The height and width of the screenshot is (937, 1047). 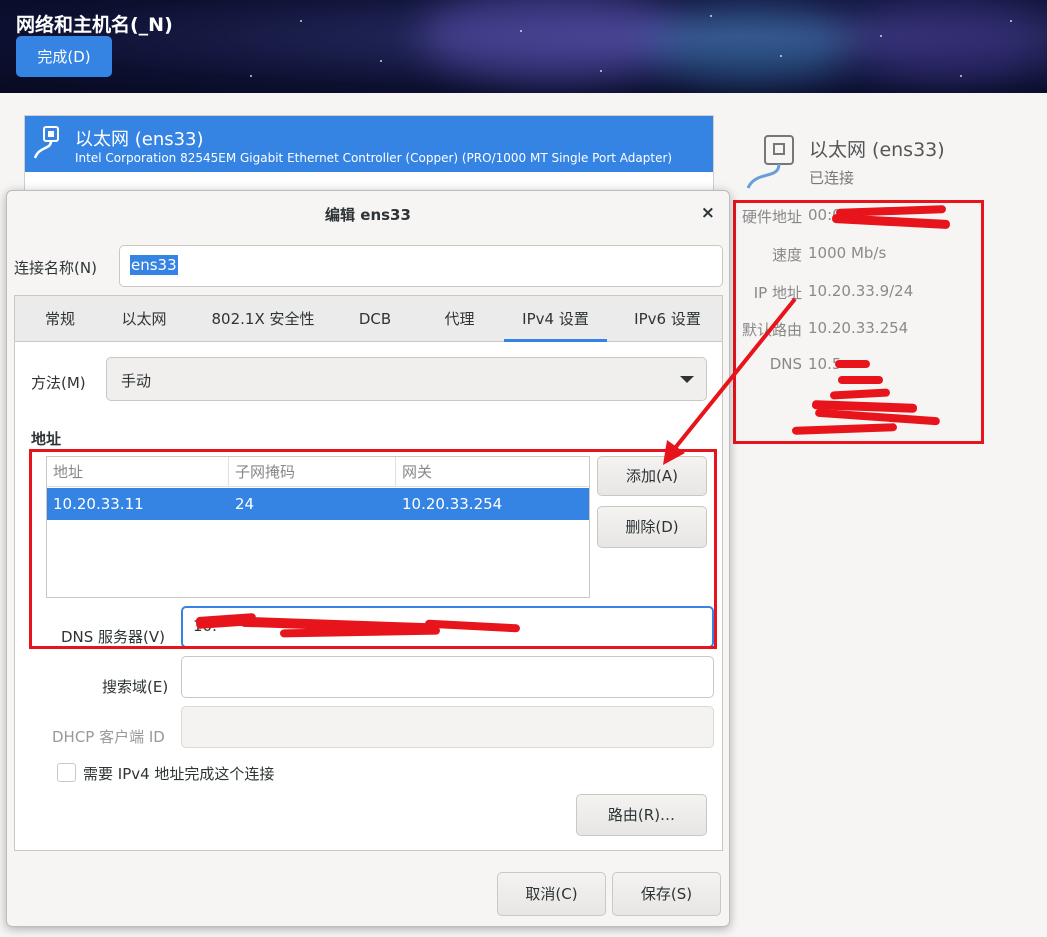 What do you see at coordinates (368, 215) in the screenshot?
I see `dialog-title: 编辑 ens33` at bounding box center [368, 215].